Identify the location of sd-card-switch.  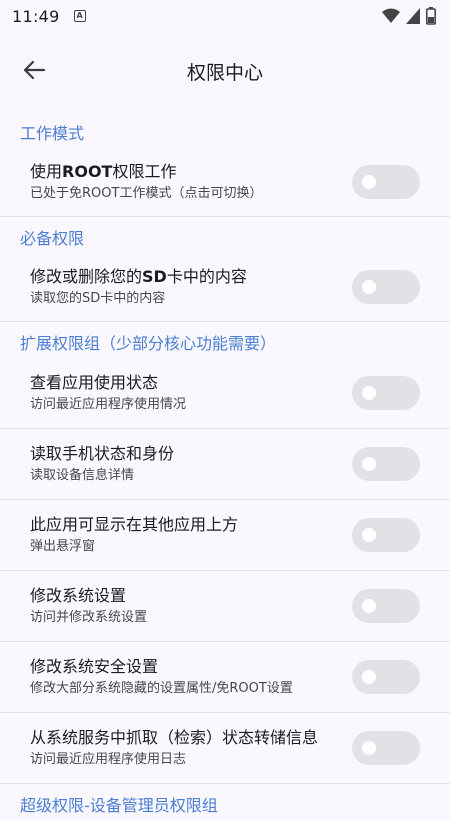
(386, 287).